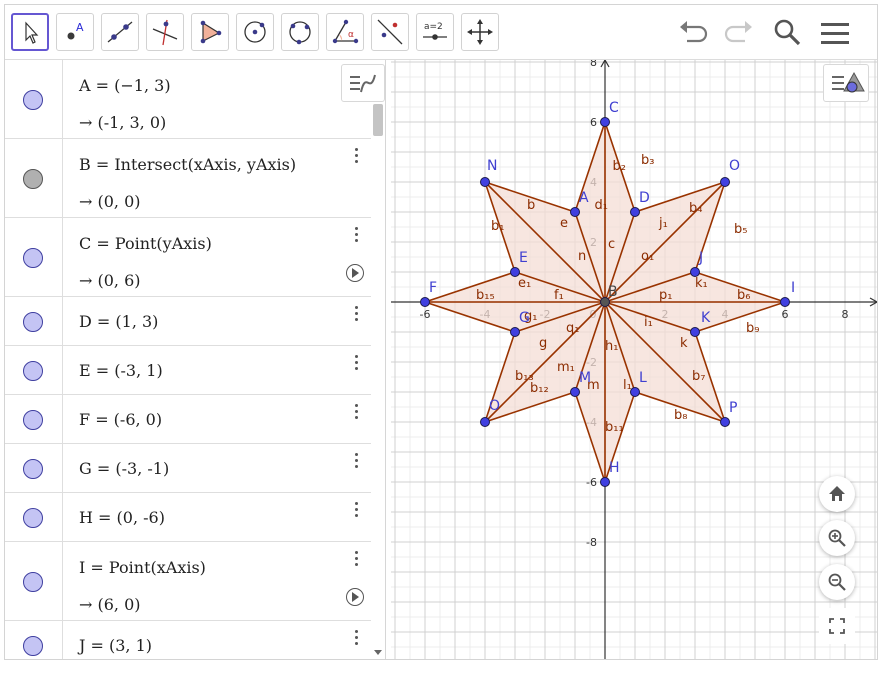 This screenshot has height=687, width=882. What do you see at coordinates (145, 243) in the screenshot?
I see `definition-text: C = Point(yAxis)` at bounding box center [145, 243].